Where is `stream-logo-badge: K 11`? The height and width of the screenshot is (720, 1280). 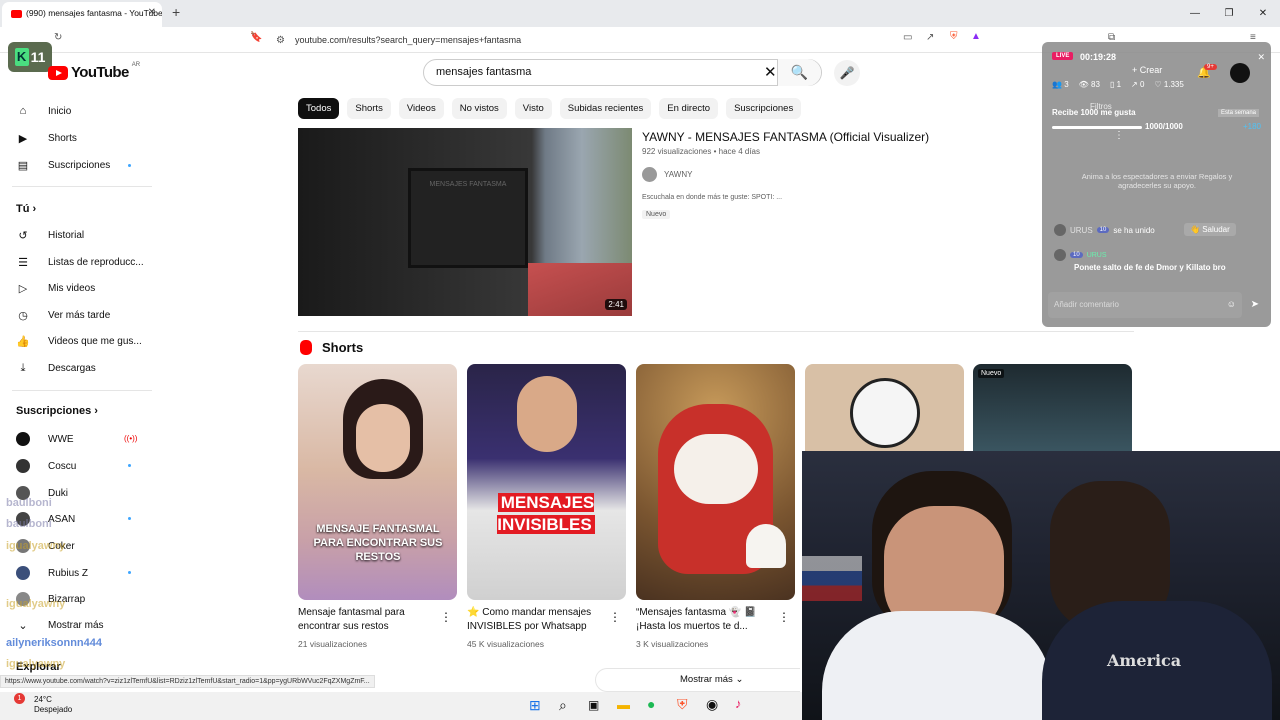 stream-logo-badge: K 11 is located at coordinates (30, 57).